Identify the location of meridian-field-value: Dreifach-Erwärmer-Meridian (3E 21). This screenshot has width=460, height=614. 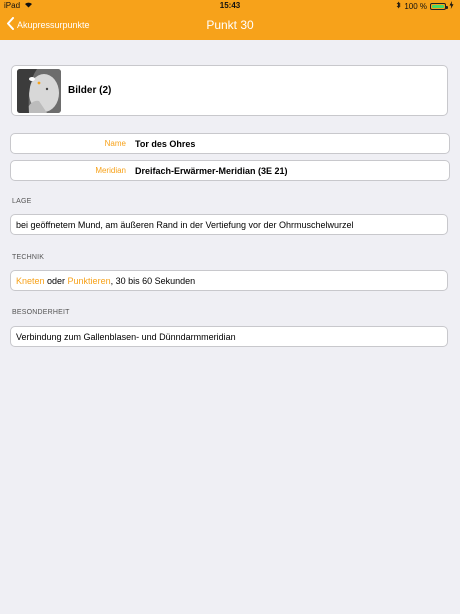
(211, 170).